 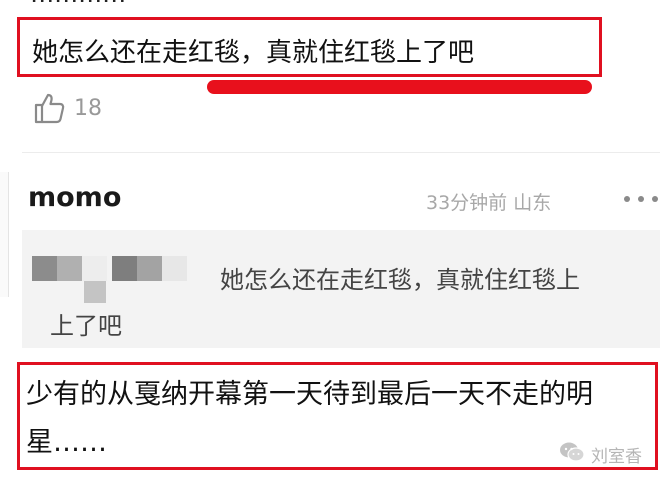 I want to click on watermark-text: 刘室香, so click(x=616, y=456).